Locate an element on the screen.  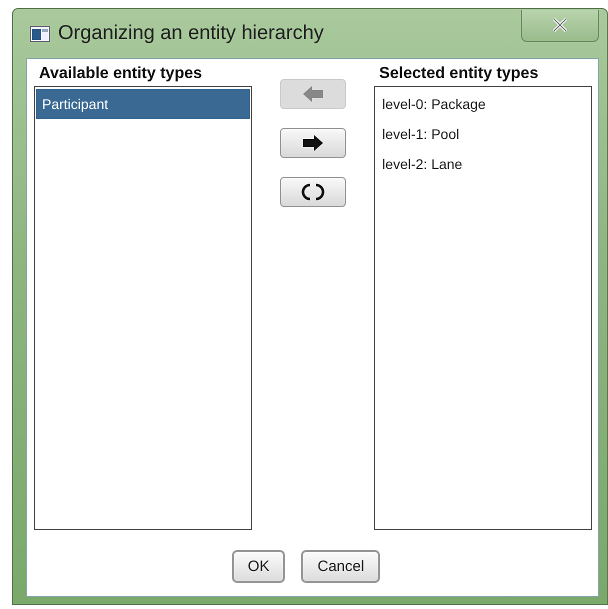
list-item: level-2: Lane is located at coordinates (483, 164).